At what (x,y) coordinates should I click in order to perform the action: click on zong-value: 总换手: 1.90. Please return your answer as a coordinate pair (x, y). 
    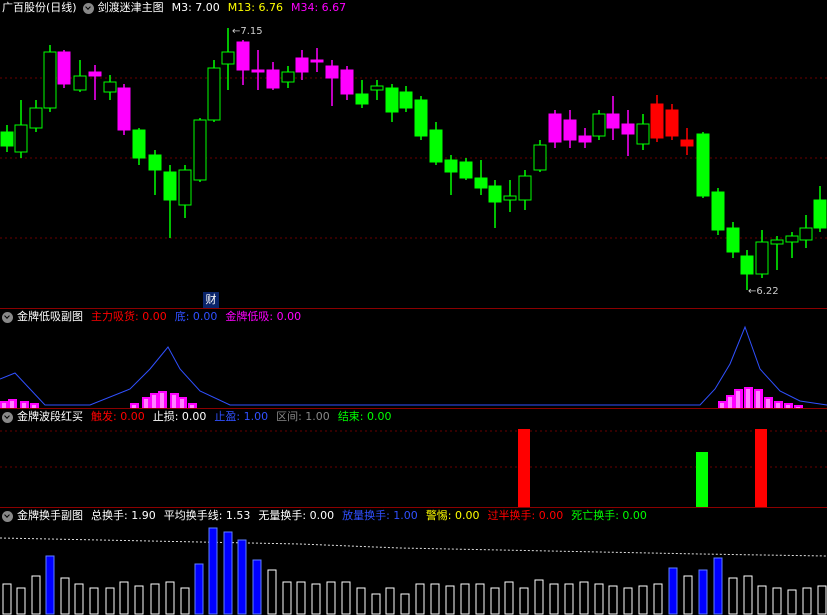
    Looking at the image, I should click on (123, 515).